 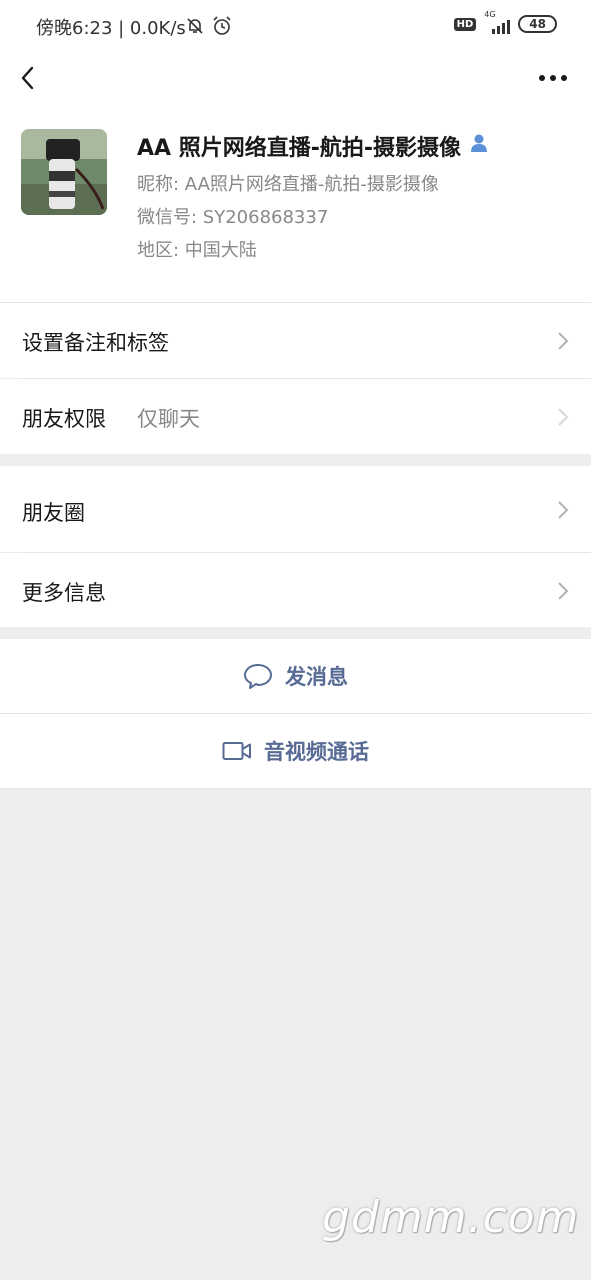 I want to click on alarm-icon, so click(x=222, y=28).